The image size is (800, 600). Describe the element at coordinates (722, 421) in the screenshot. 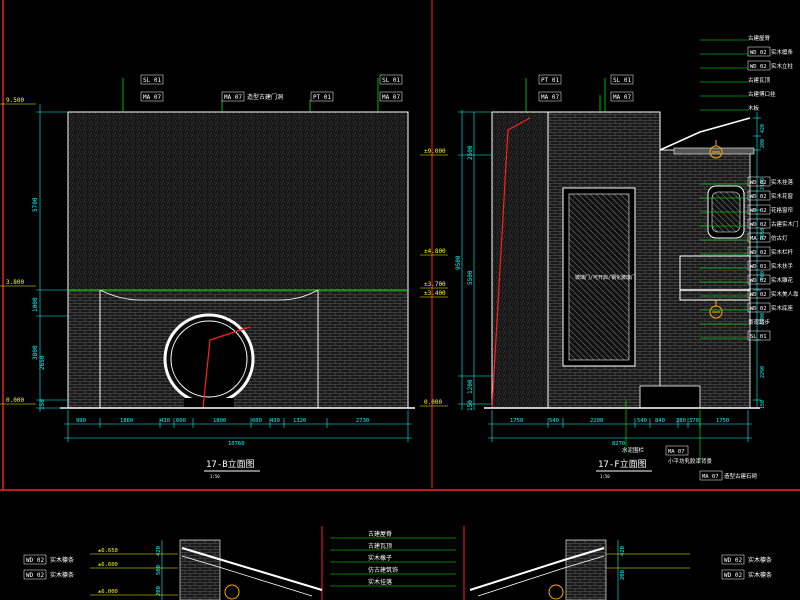

I see `f-hdim-1750b: 1750` at that location.